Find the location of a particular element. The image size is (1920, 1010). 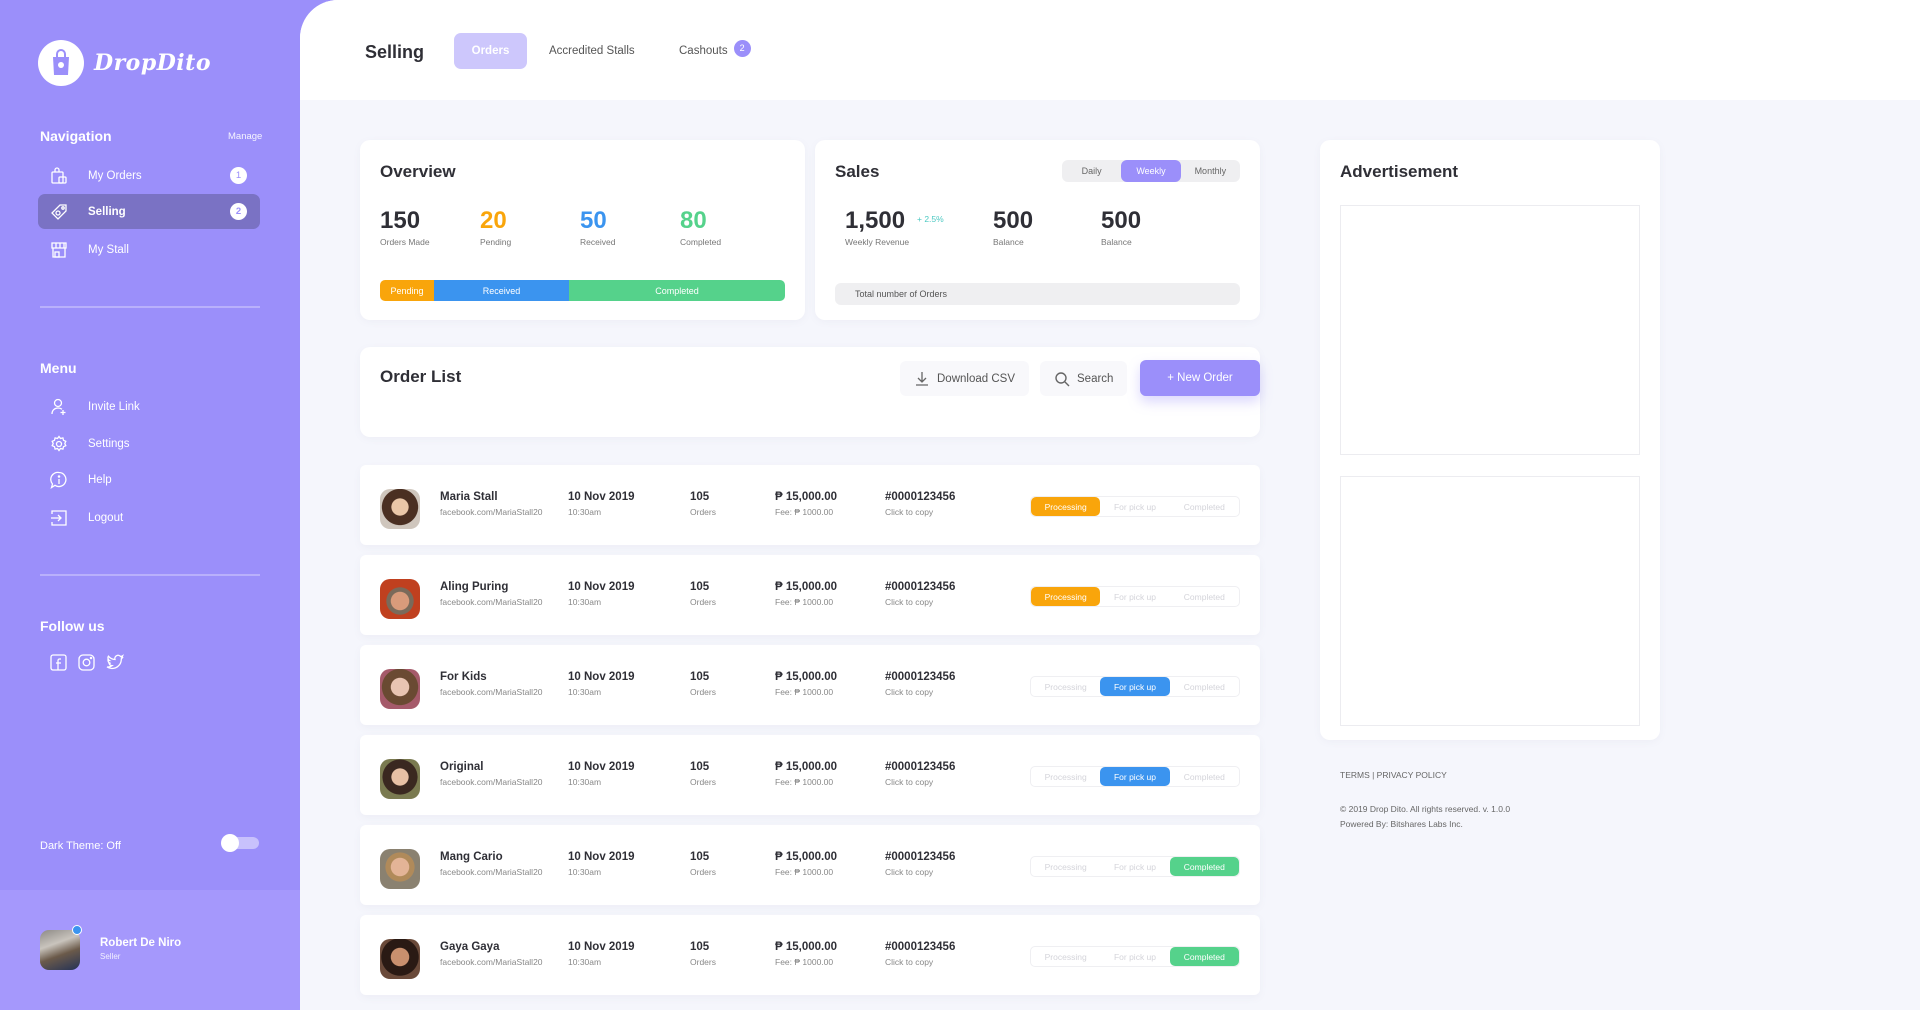

sidebar-item-settings: Settings is located at coordinates (149, 443).